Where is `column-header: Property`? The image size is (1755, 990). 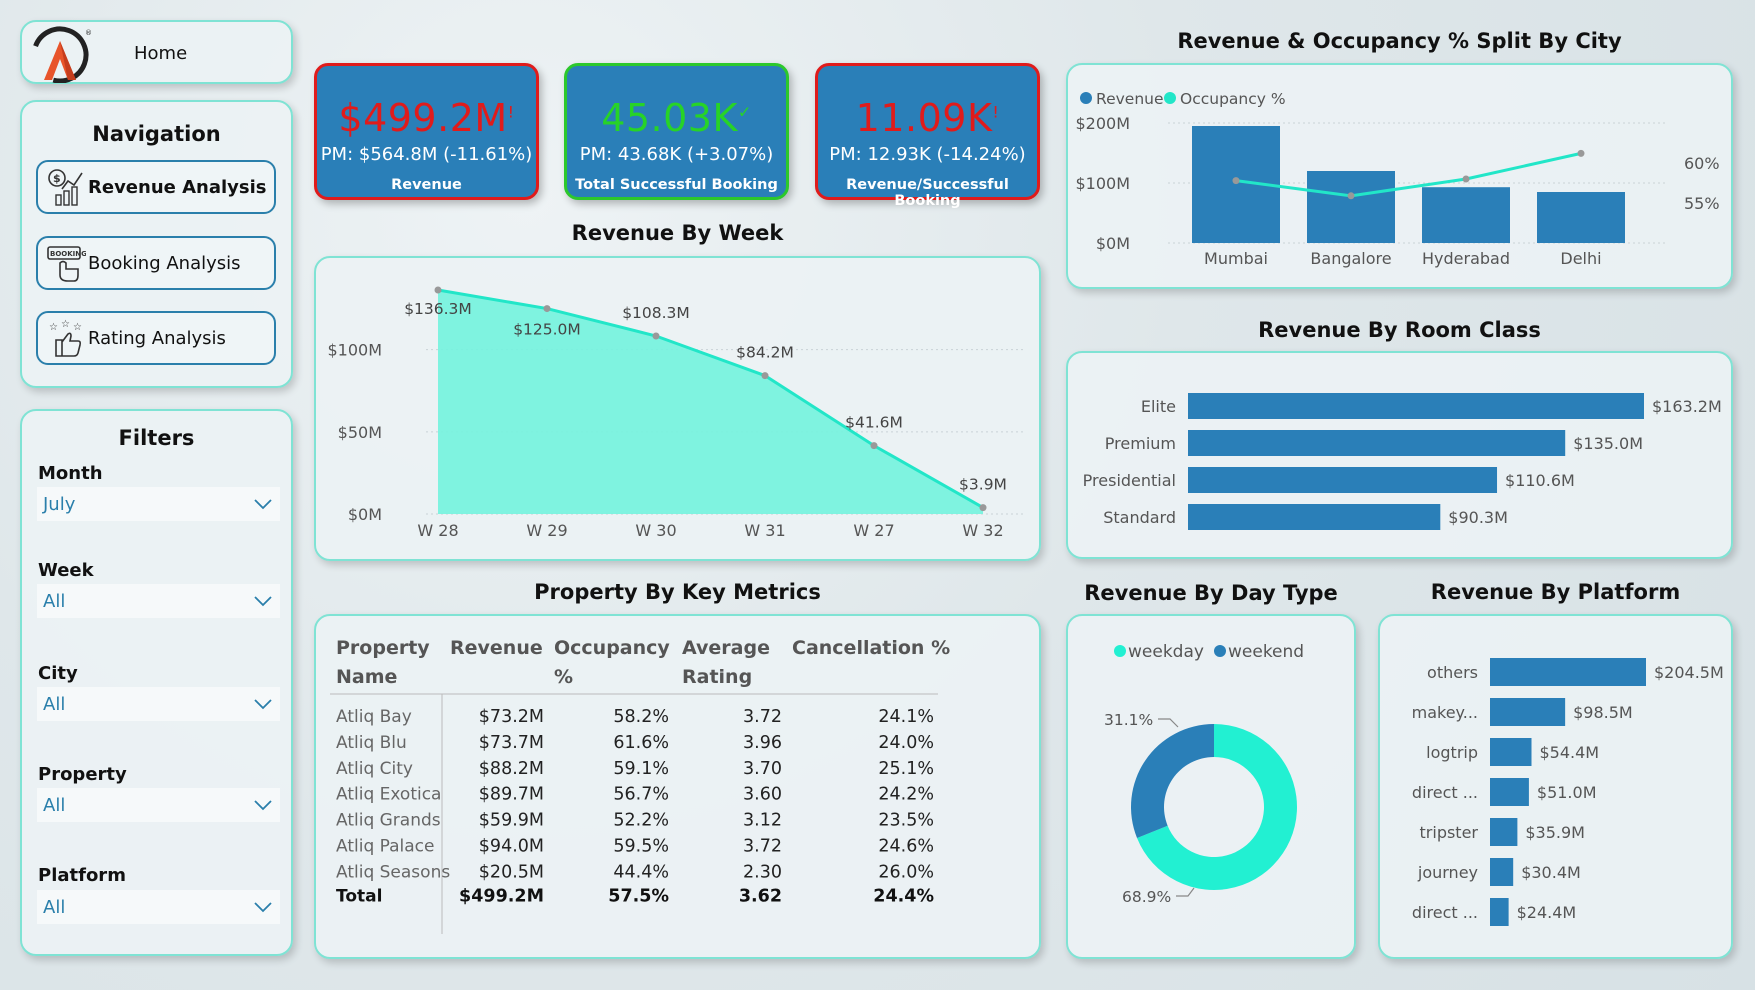 column-header: Property is located at coordinates (383, 648).